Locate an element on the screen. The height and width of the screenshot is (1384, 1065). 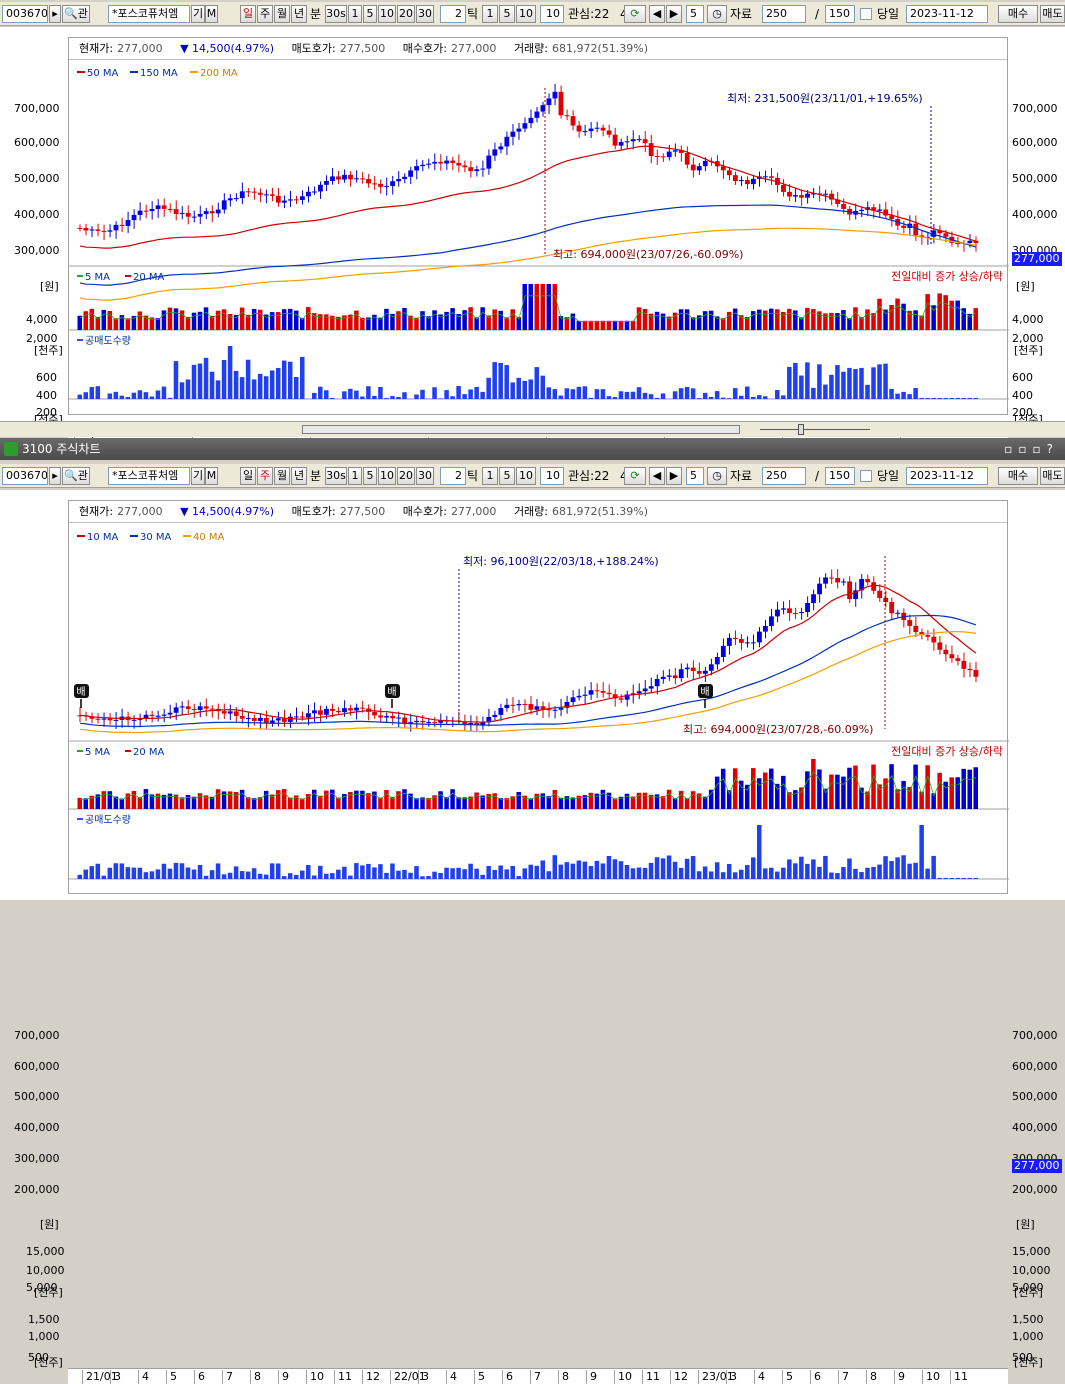
buy-signal-label: 배 is located at coordinates (391, 692).